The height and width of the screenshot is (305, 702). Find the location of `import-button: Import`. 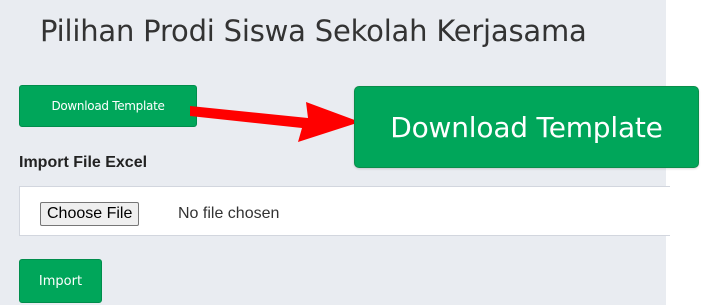

import-button: Import is located at coordinates (60, 281).